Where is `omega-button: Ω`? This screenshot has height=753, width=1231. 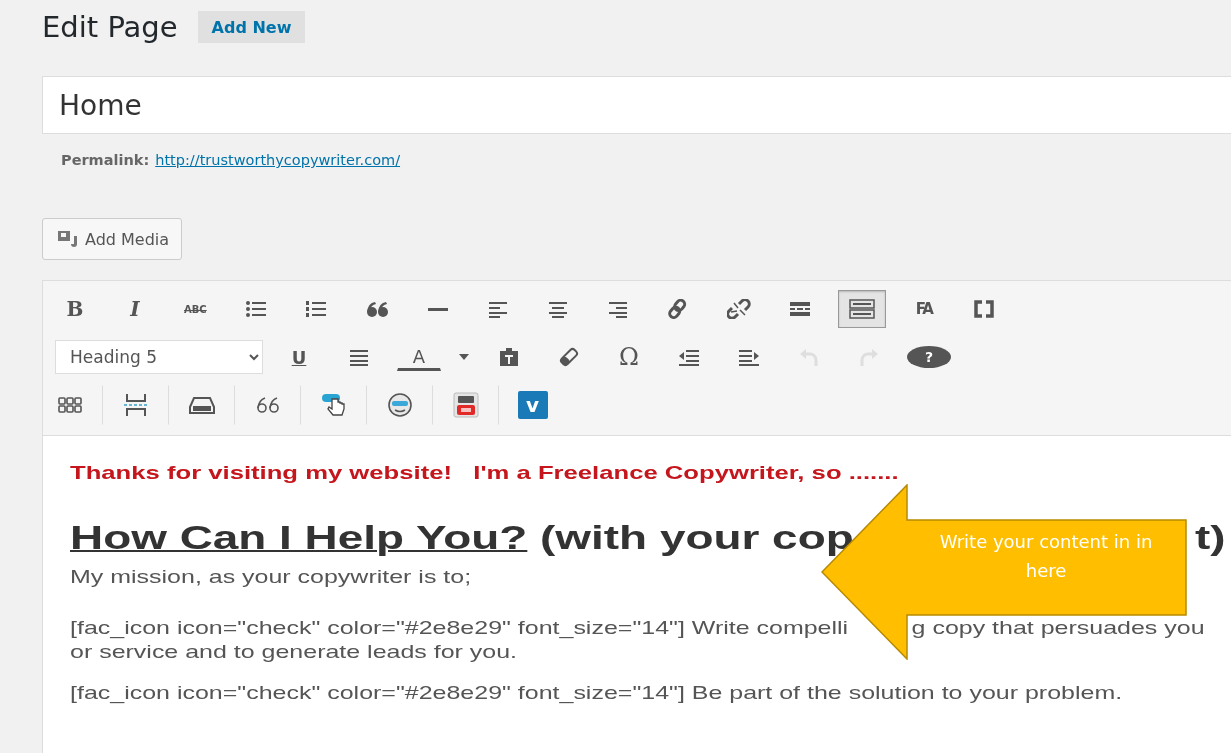
omega-button: Ω is located at coordinates (629, 357).